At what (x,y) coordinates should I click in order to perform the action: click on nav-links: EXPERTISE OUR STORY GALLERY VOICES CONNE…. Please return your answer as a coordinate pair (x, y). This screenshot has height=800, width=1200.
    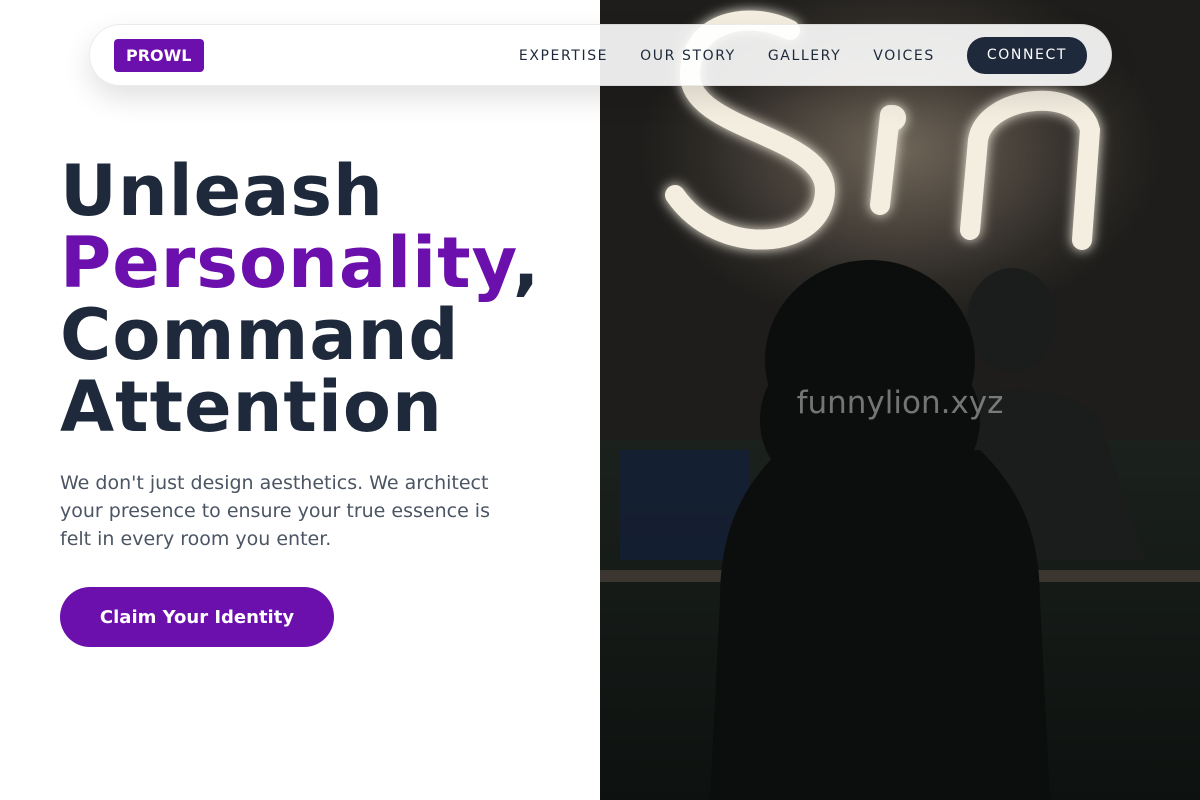
    Looking at the image, I should click on (787, 55).